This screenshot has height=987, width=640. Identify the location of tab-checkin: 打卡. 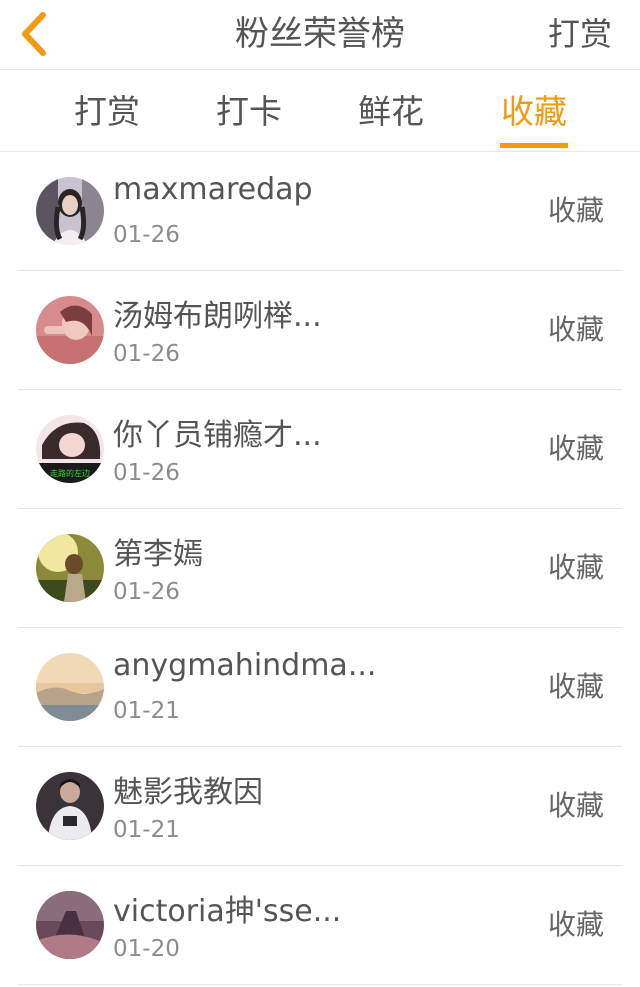
(249, 111).